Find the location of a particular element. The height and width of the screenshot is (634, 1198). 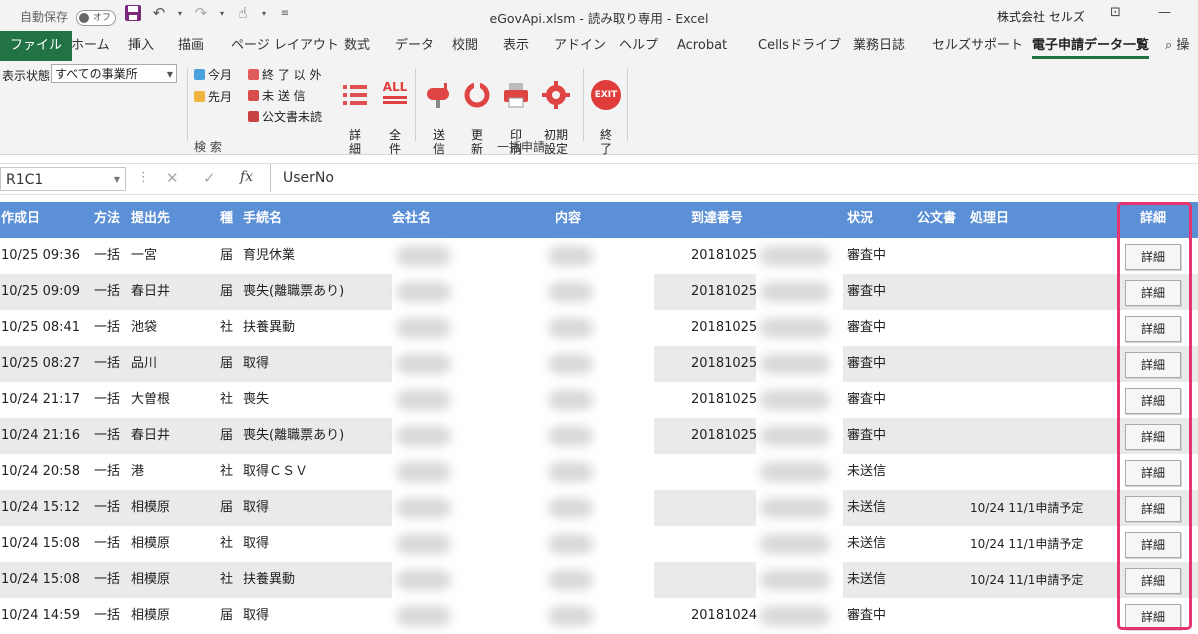

table-row: 10/24 20:58 一括港 社取得ＣＳＶ 未送信 詳細 is located at coordinates (599, 472).